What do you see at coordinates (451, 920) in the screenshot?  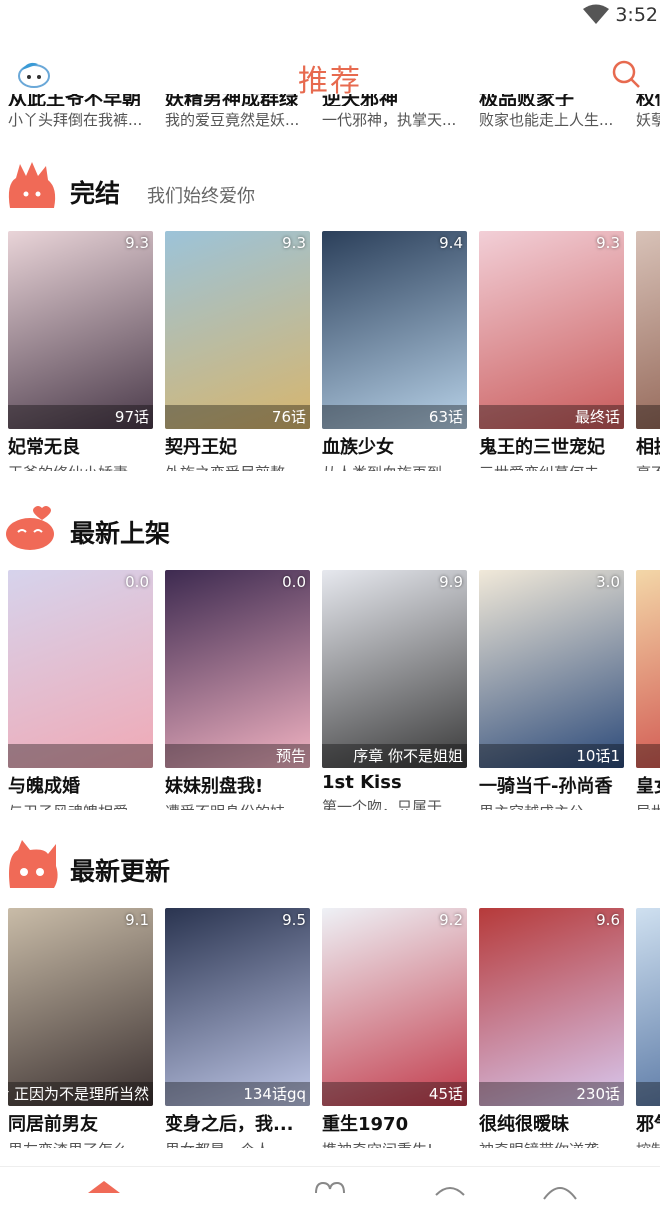 I see `rating-badge: 9.2` at bounding box center [451, 920].